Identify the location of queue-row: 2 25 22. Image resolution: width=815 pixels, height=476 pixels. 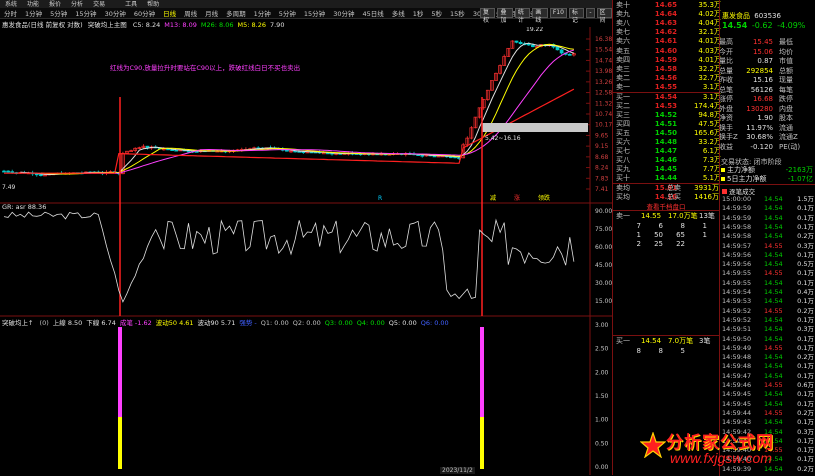
(714, 244).